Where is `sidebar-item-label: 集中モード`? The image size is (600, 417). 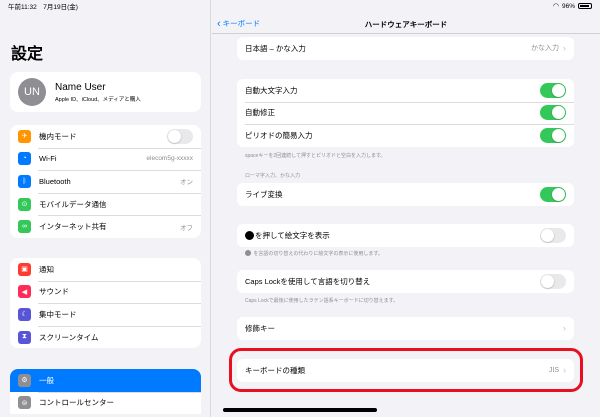 sidebar-item-label: 集中モード is located at coordinates (58, 314).